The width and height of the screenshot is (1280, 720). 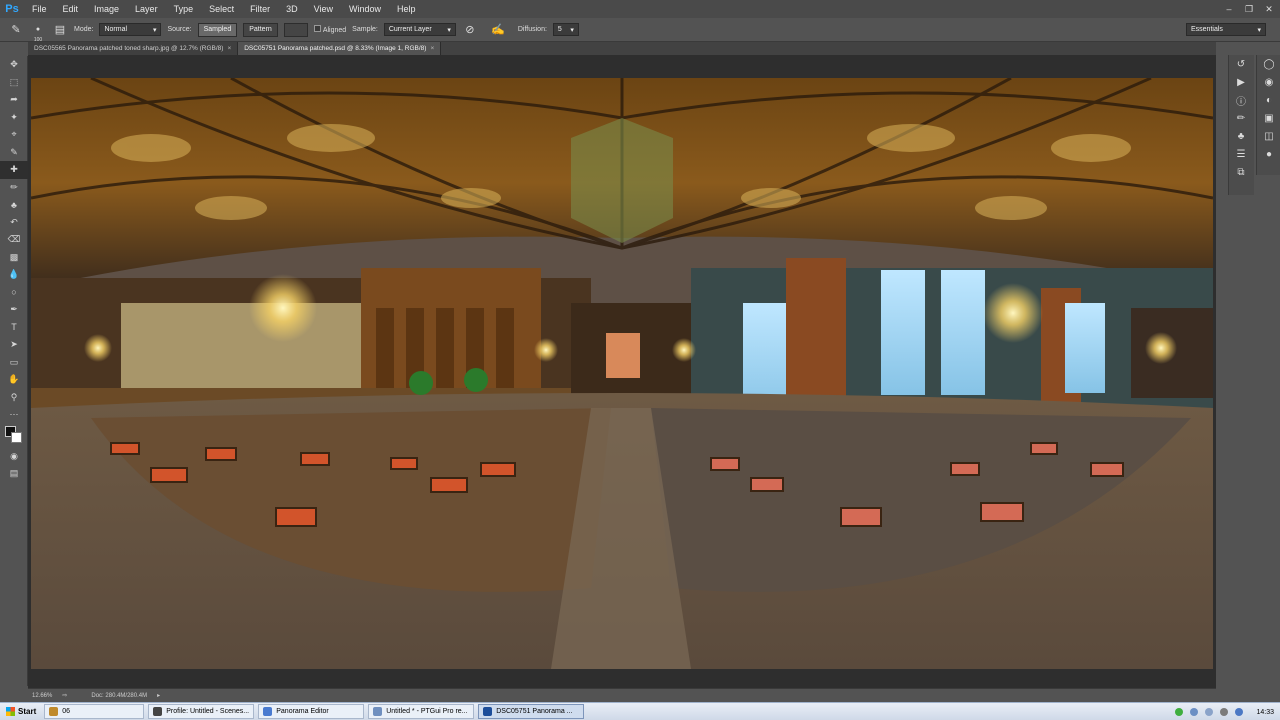 I want to click on screen-mode-icon: ▤, so click(x=14, y=474).